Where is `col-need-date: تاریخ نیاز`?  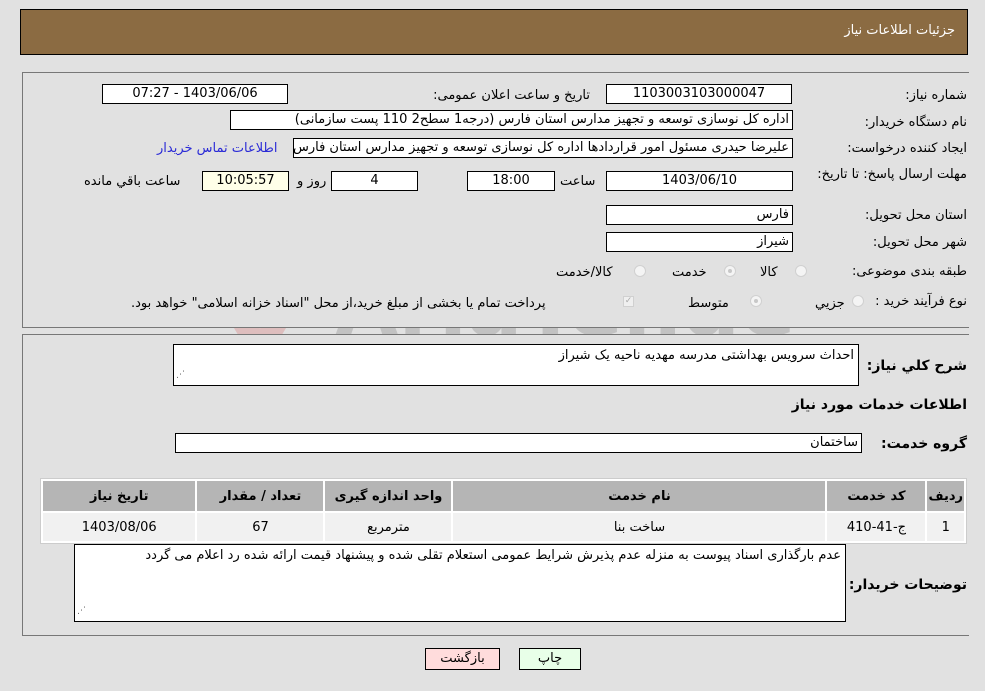 col-need-date: تاریخ نیاز is located at coordinates (119, 496).